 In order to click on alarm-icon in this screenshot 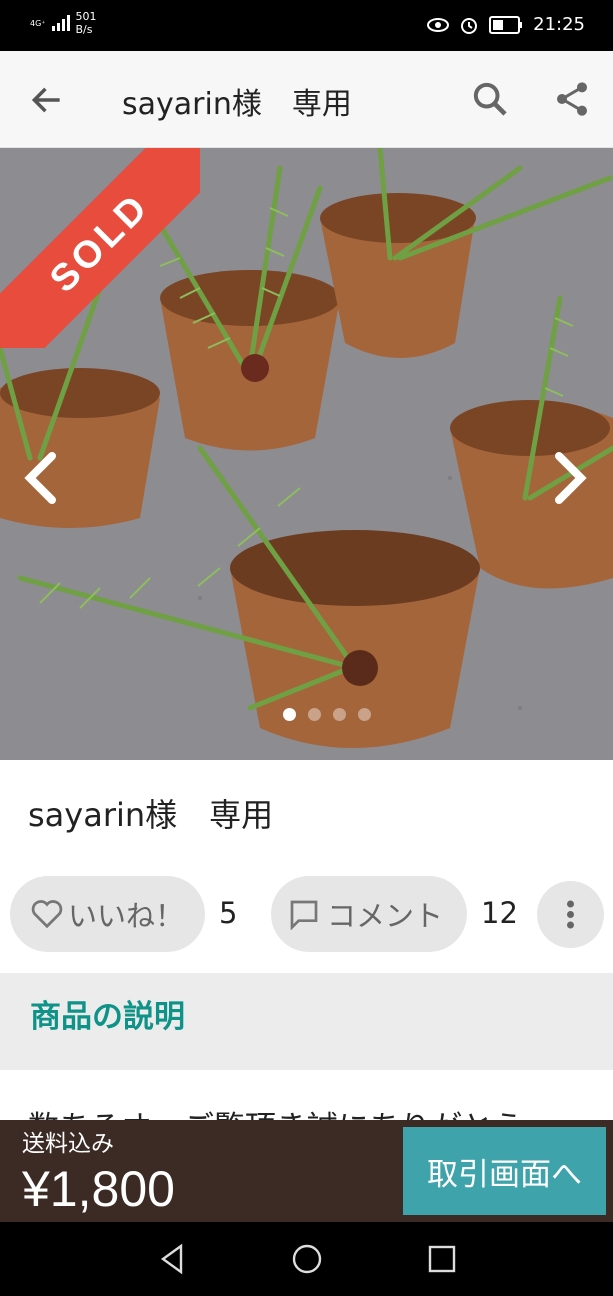, I will do `click(469, 25)`.